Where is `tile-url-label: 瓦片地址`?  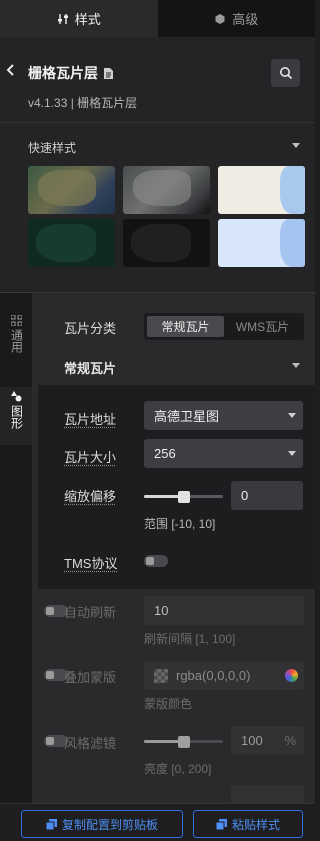 tile-url-label: 瓦片地址 is located at coordinates (90, 419).